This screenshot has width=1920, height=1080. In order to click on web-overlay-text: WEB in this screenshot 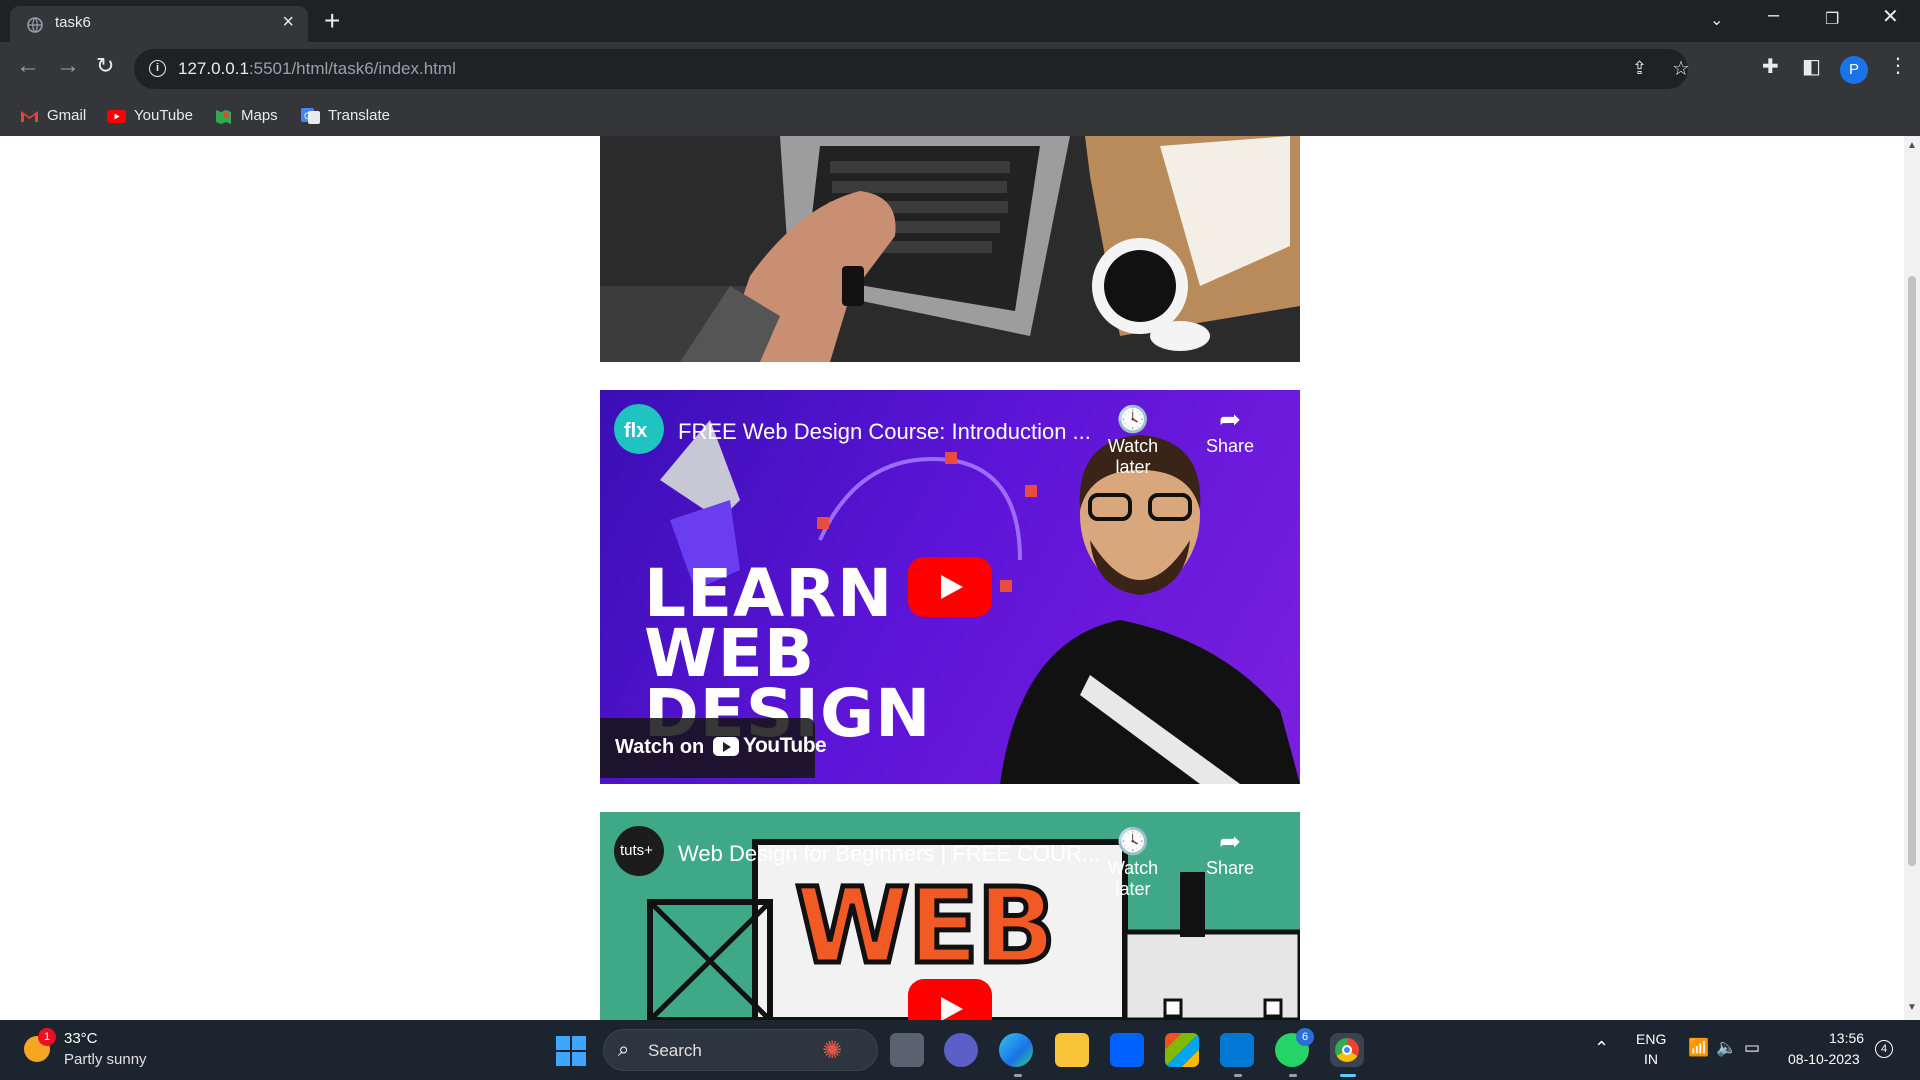, I will do `click(925, 926)`.